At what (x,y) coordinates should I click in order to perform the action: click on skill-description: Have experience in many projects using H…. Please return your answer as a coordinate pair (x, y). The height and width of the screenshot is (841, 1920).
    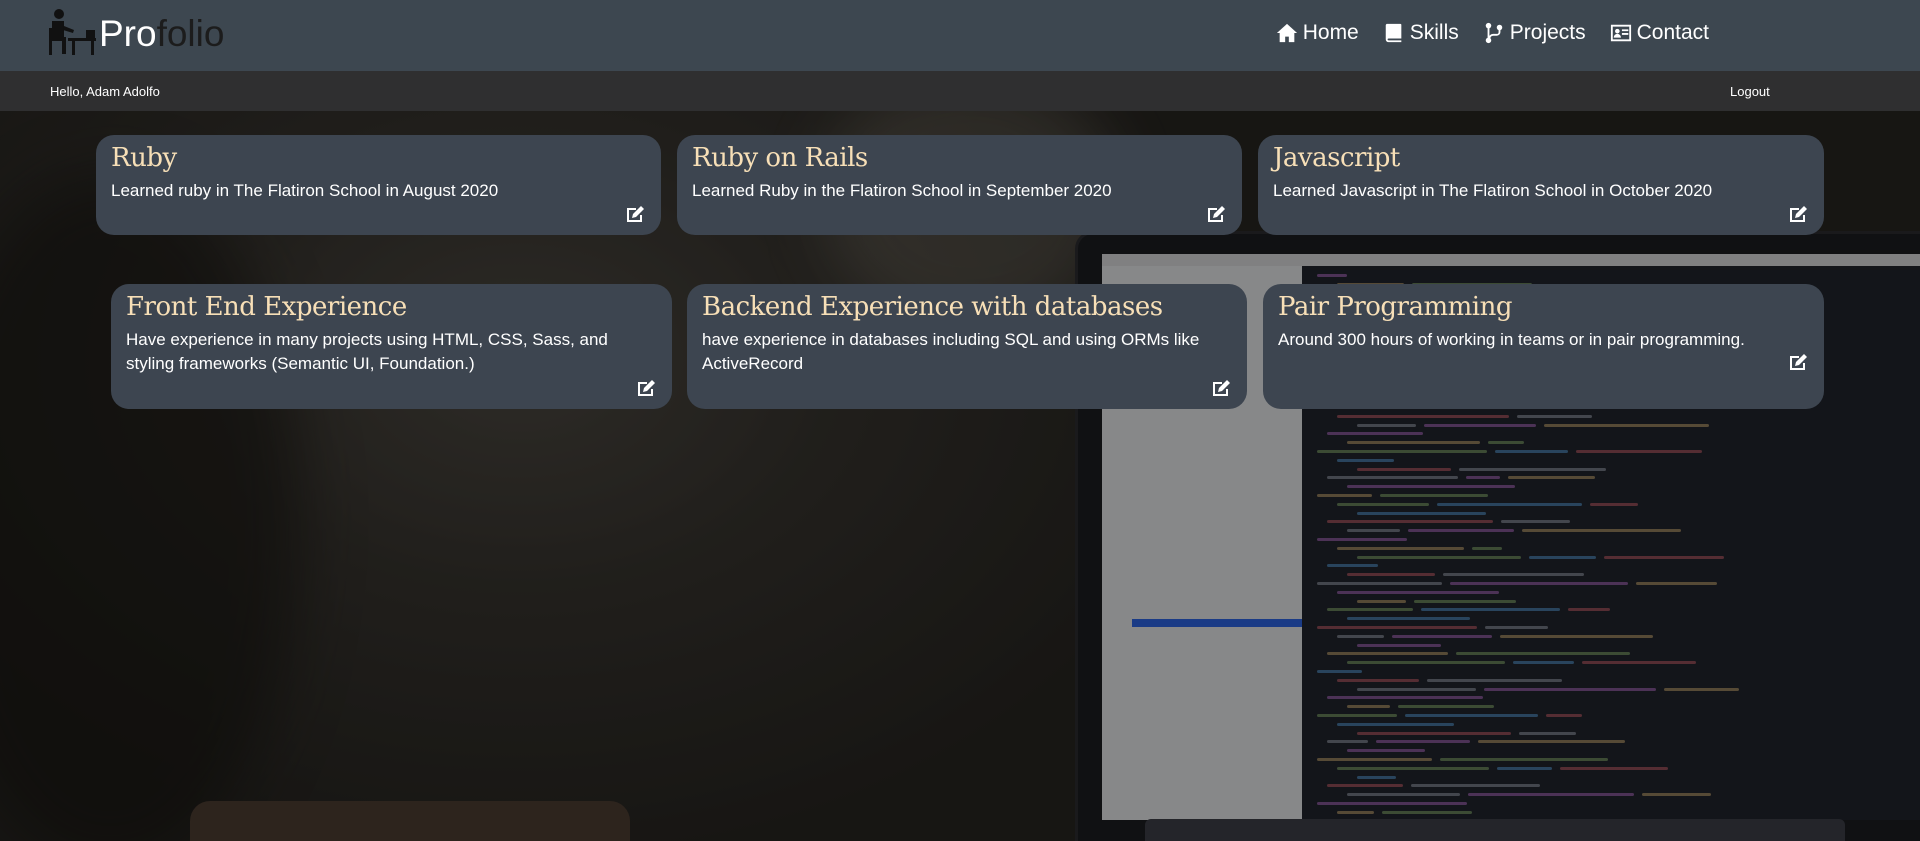
    Looking at the image, I should click on (367, 351).